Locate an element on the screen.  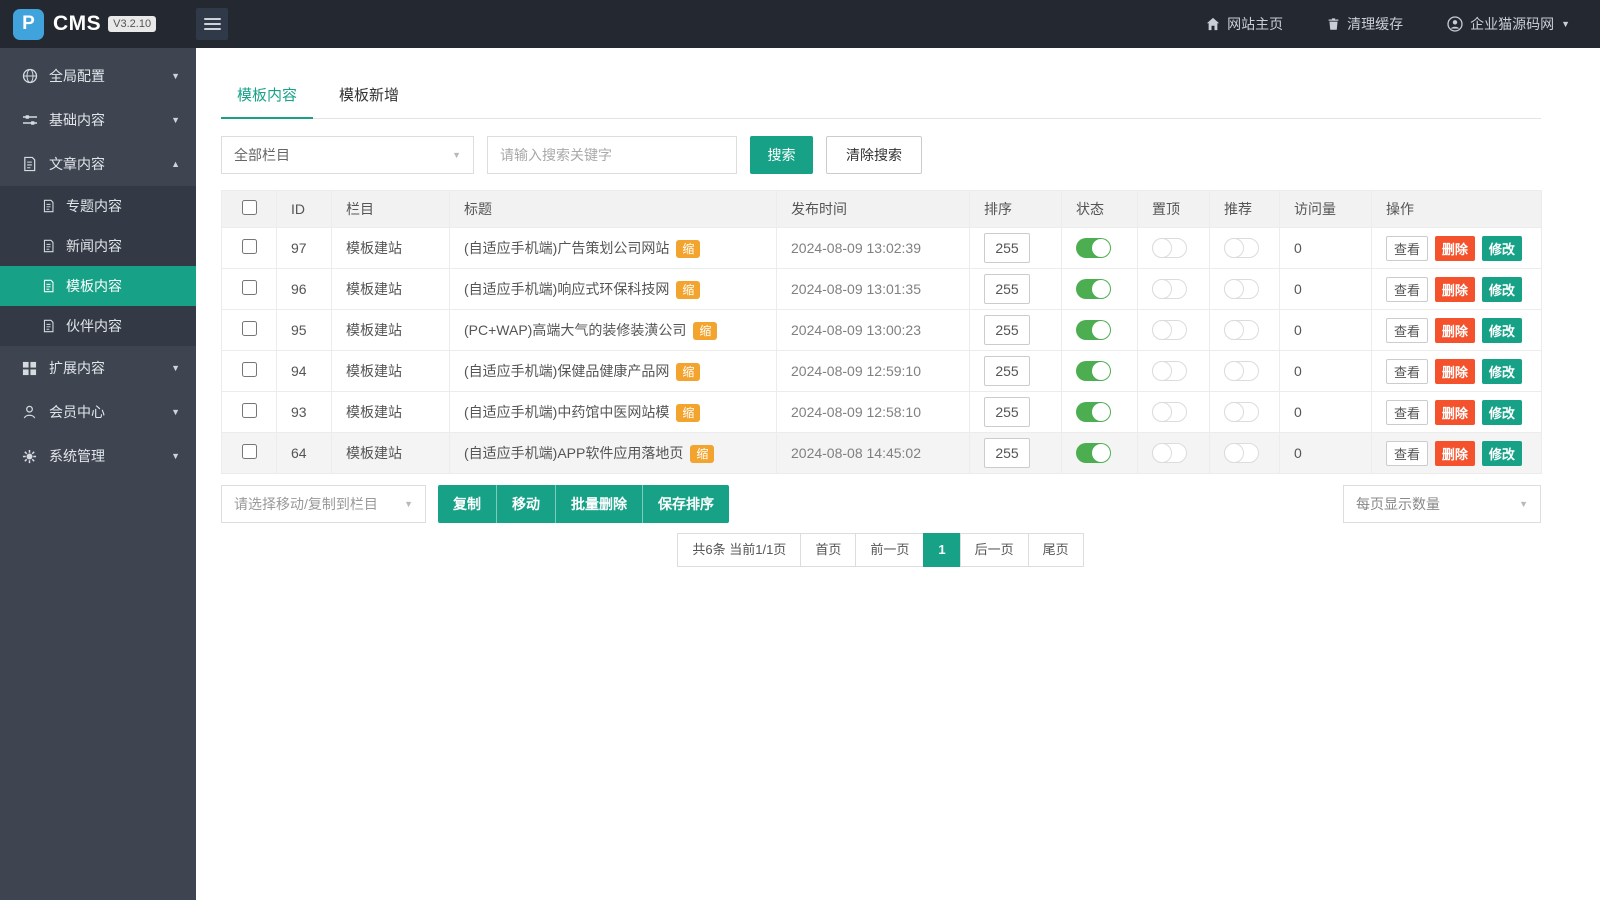
sidebar-item-template-content: 模板内容 is located at coordinates (98, 286).